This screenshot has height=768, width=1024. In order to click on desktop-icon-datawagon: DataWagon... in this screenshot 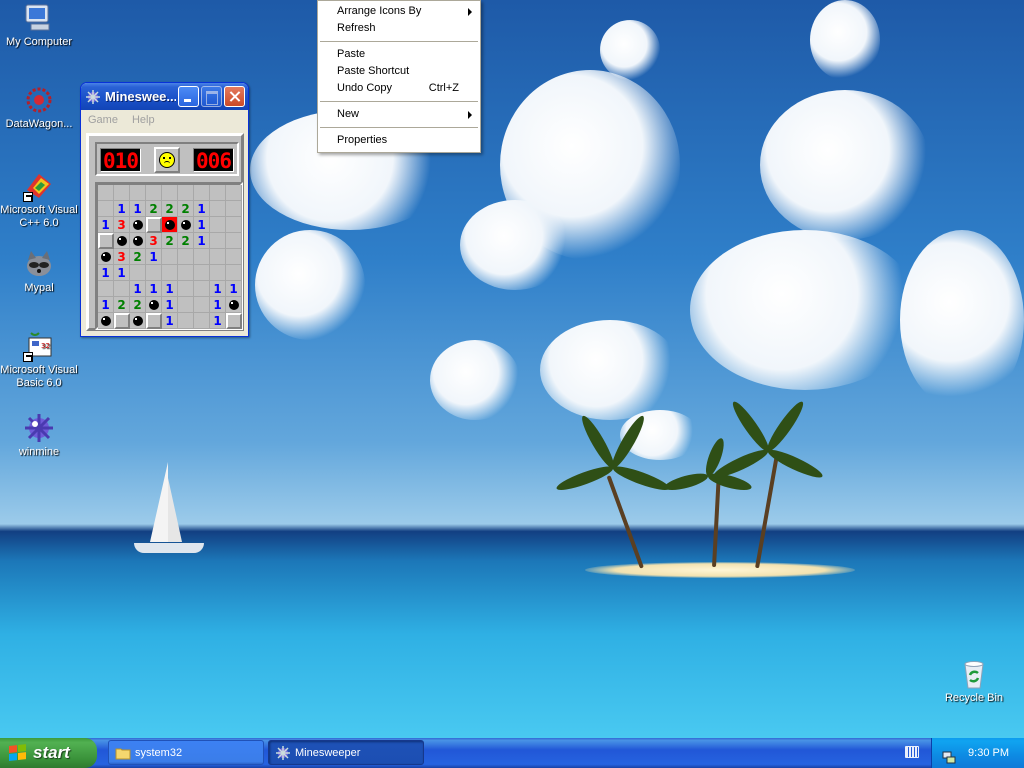, I will do `click(39, 107)`.